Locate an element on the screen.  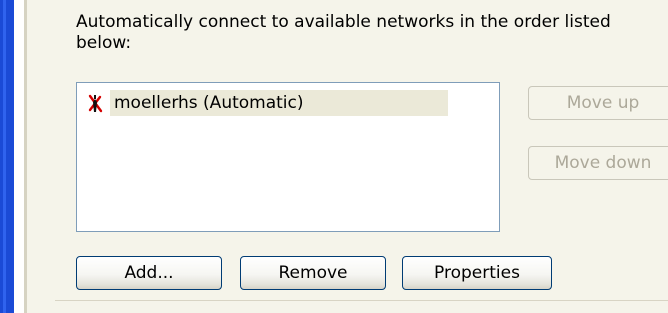
wireless-network-icon is located at coordinates (95, 103).